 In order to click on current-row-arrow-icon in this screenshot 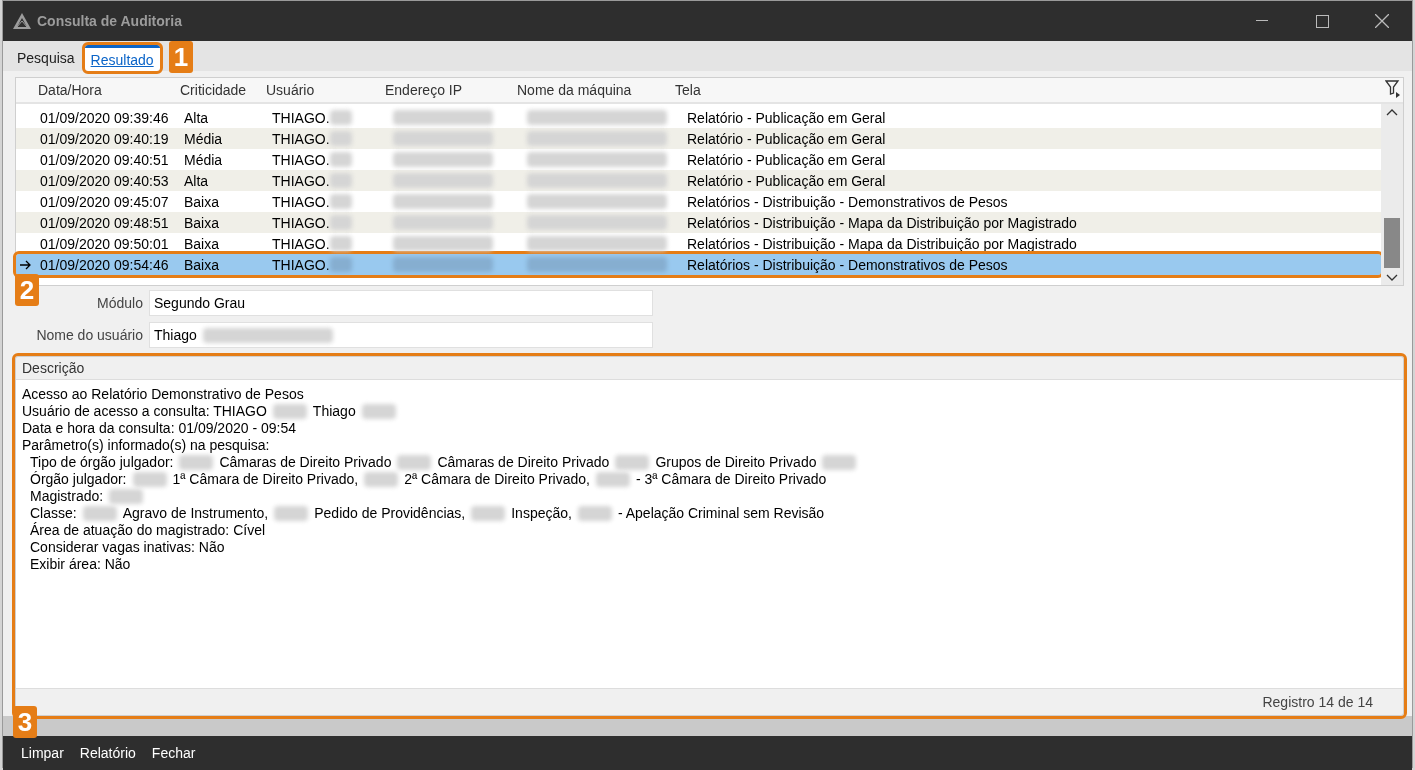, I will do `click(26, 264)`.